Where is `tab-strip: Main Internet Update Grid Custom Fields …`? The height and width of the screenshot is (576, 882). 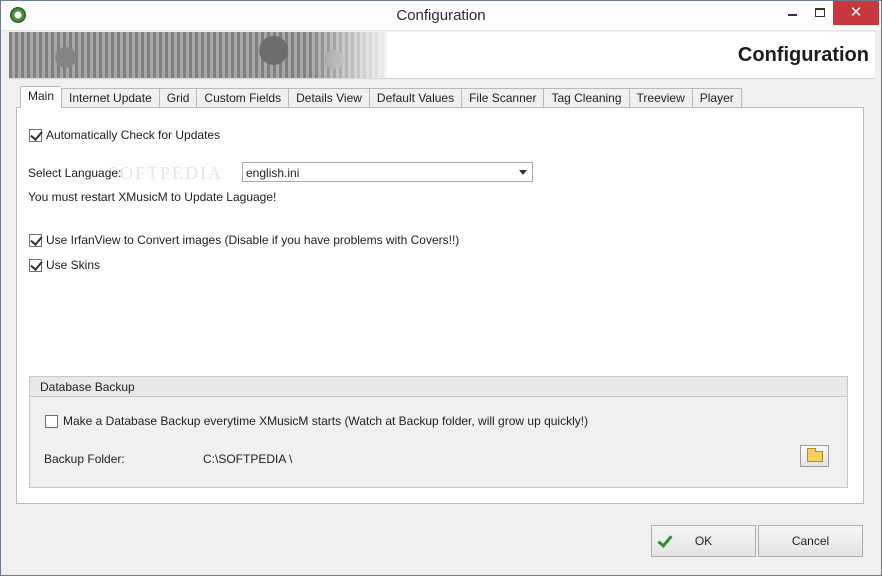
tab-strip: Main Internet Update Grid Custom Fields … is located at coordinates (381, 97).